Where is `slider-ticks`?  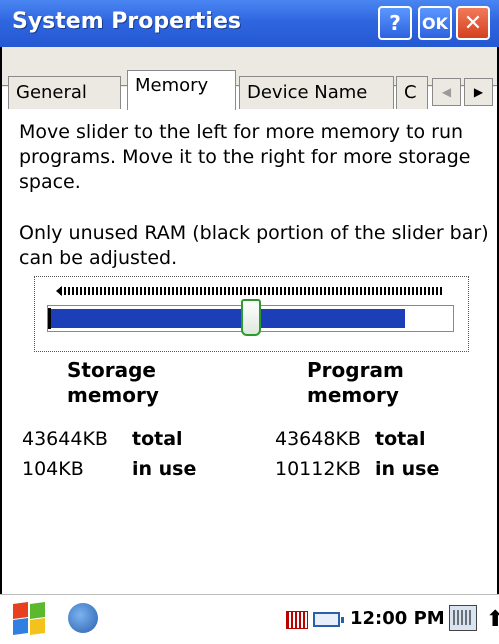 slider-ticks is located at coordinates (252, 291).